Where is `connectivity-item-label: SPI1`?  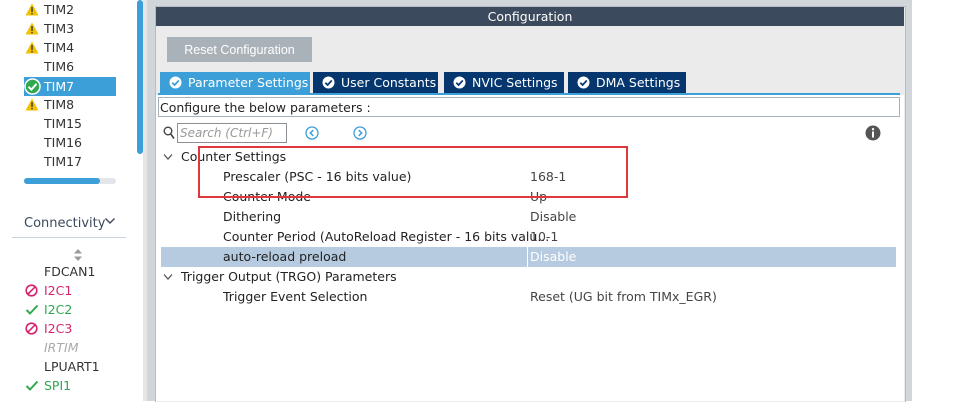 connectivity-item-label: SPI1 is located at coordinates (58, 385).